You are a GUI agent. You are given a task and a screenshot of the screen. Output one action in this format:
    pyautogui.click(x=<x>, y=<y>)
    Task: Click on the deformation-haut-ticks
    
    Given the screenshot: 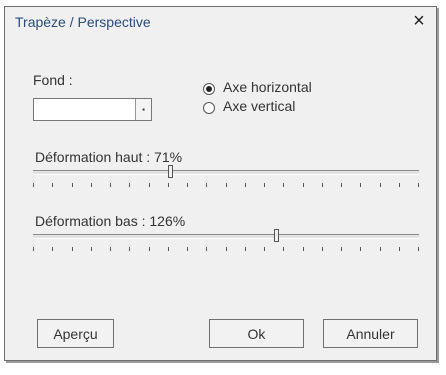 What is the action you would take?
    pyautogui.click(x=226, y=185)
    